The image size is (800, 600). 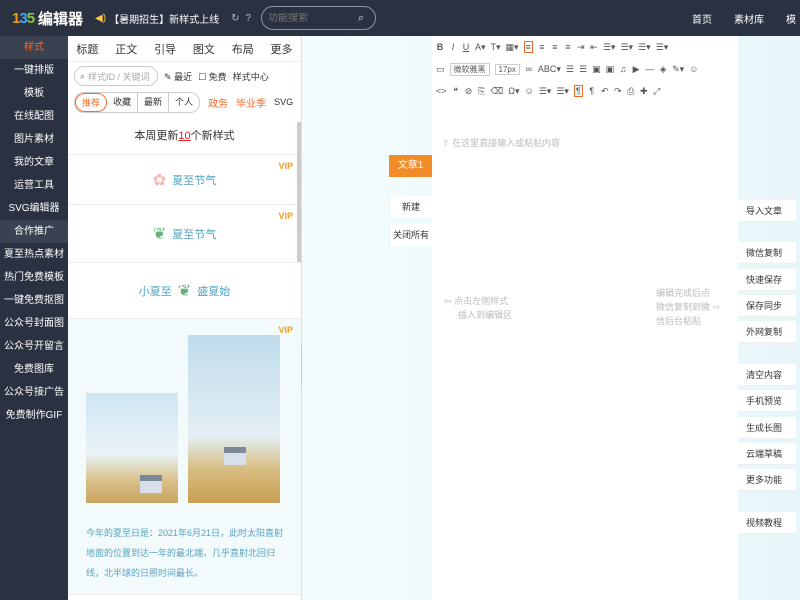 What do you see at coordinates (184, 291) in the screenshot?
I see `style-card-3: 小夏至 ❦ 盛夏始` at bounding box center [184, 291].